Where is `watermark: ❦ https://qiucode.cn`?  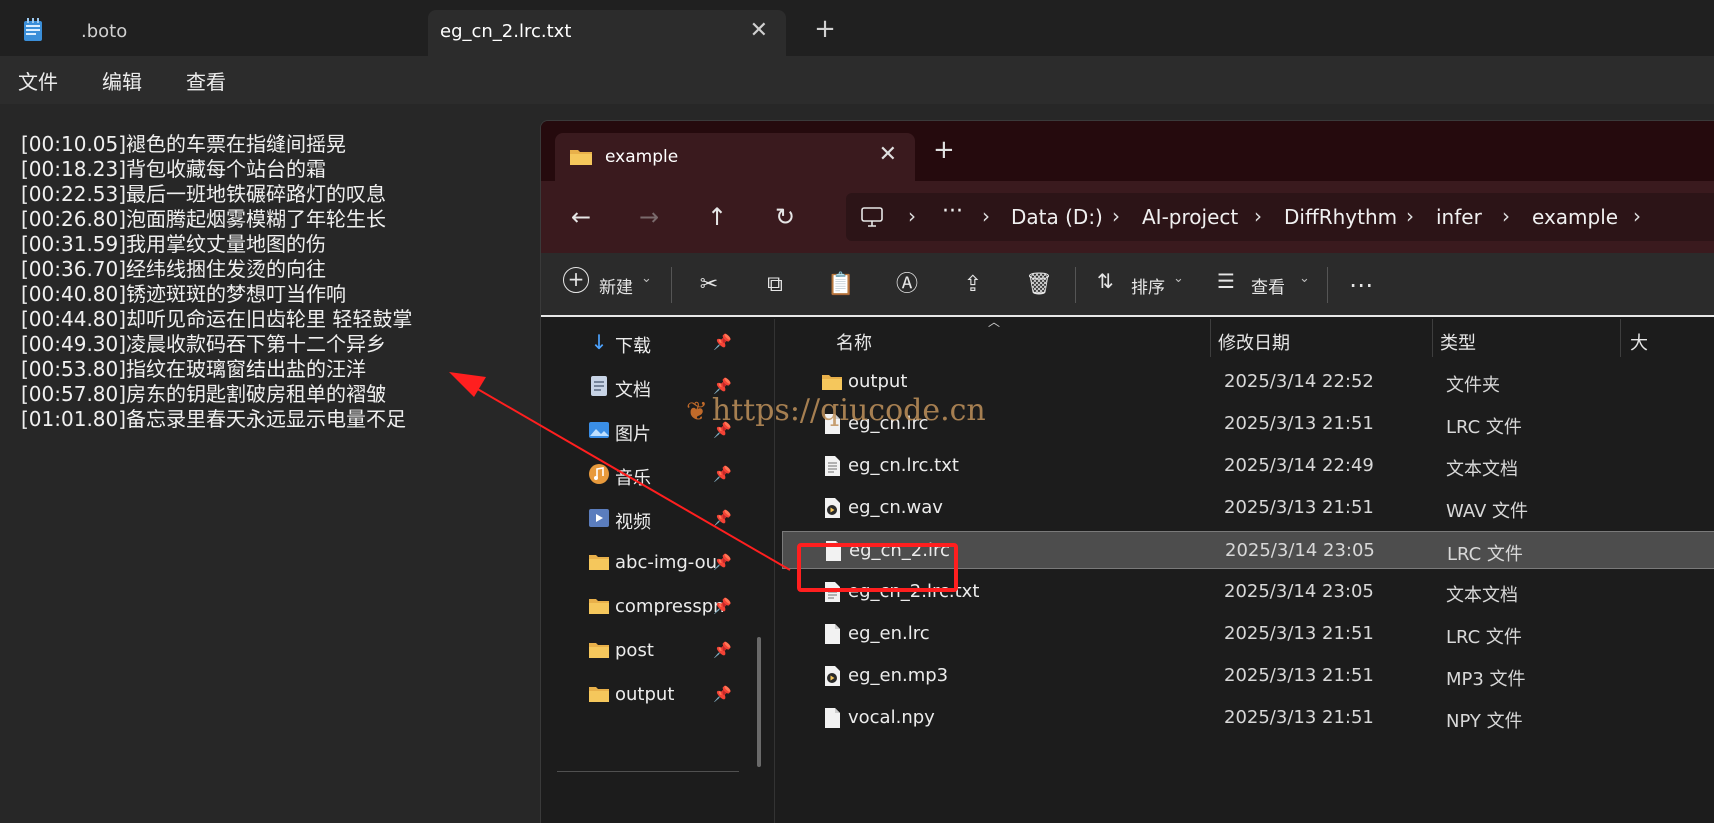 watermark: ❦ https://qiucode.cn is located at coordinates (836, 410).